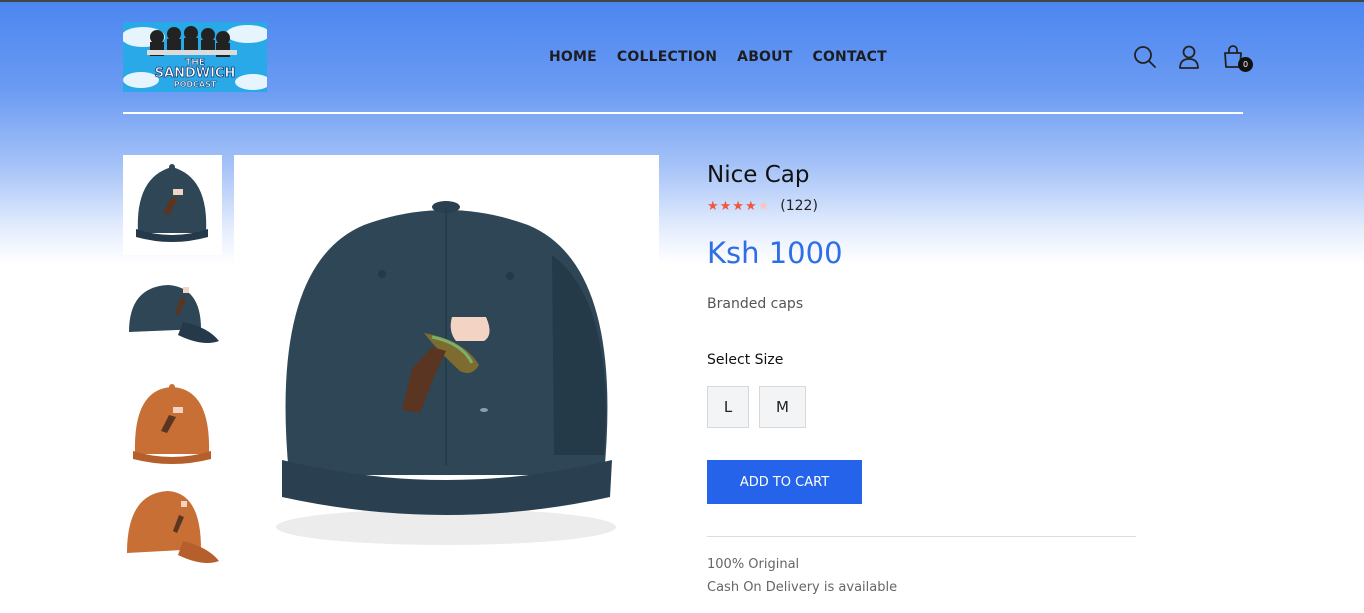 This screenshot has width=1364, height=613. Describe the element at coordinates (573, 57) in the screenshot. I see `nav-home: HOME` at that location.